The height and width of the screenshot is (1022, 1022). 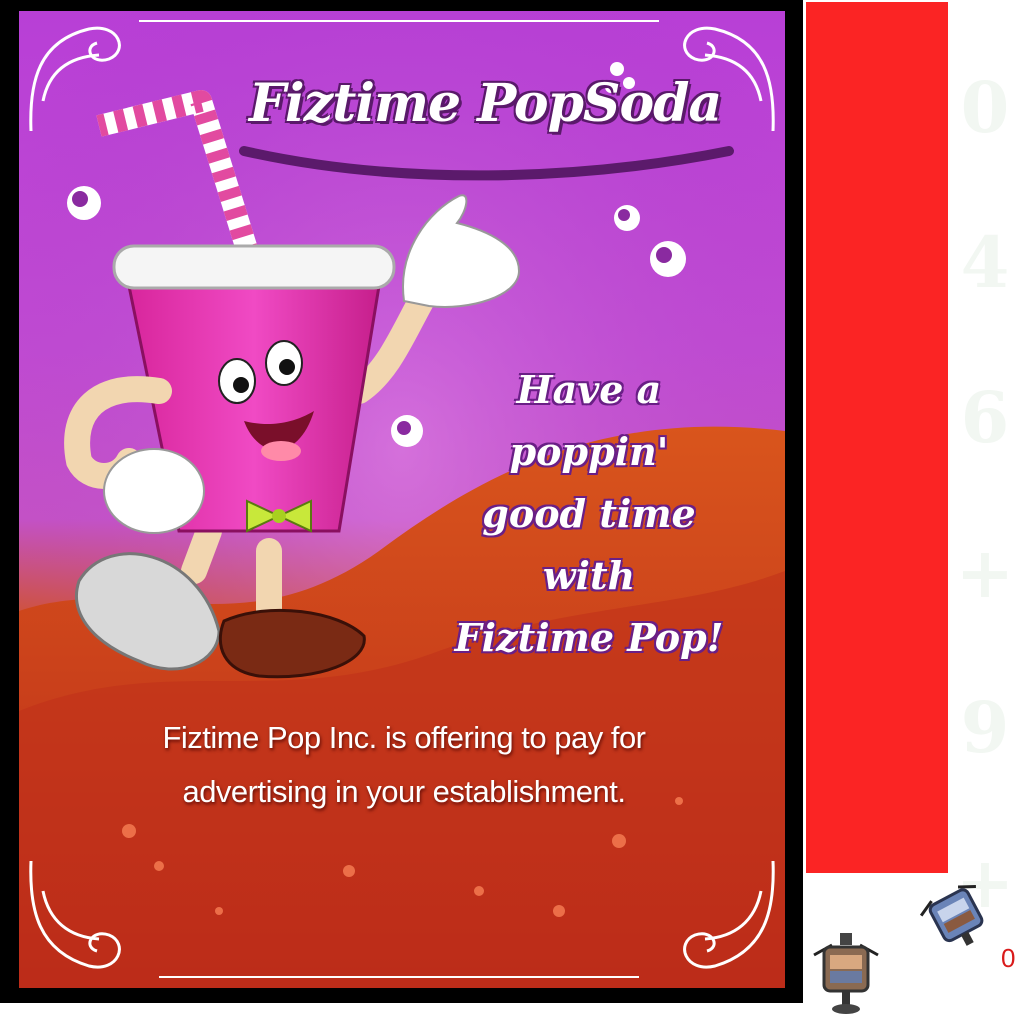 I want to click on slogan-line: Have a, so click(x=589, y=389).